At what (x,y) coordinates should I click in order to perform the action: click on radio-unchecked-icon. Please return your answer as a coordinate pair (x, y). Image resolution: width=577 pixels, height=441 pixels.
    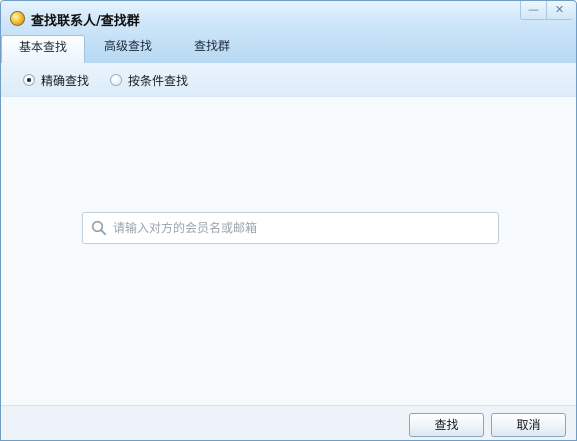
    Looking at the image, I should click on (116, 80).